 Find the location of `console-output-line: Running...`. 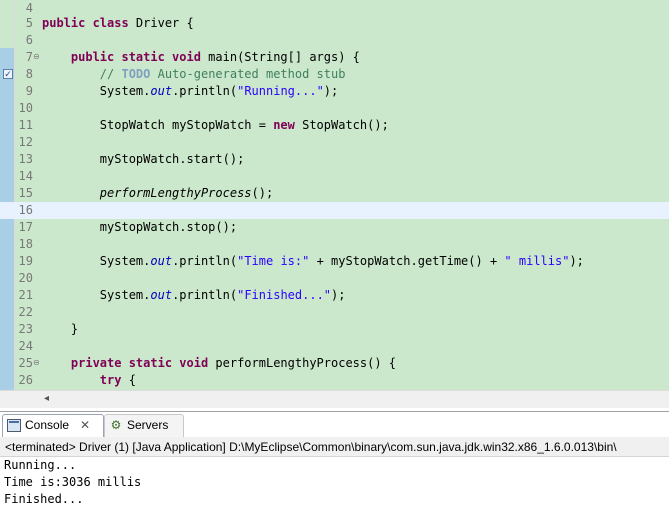

console-output-line: Running... is located at coordinates (40, 465).